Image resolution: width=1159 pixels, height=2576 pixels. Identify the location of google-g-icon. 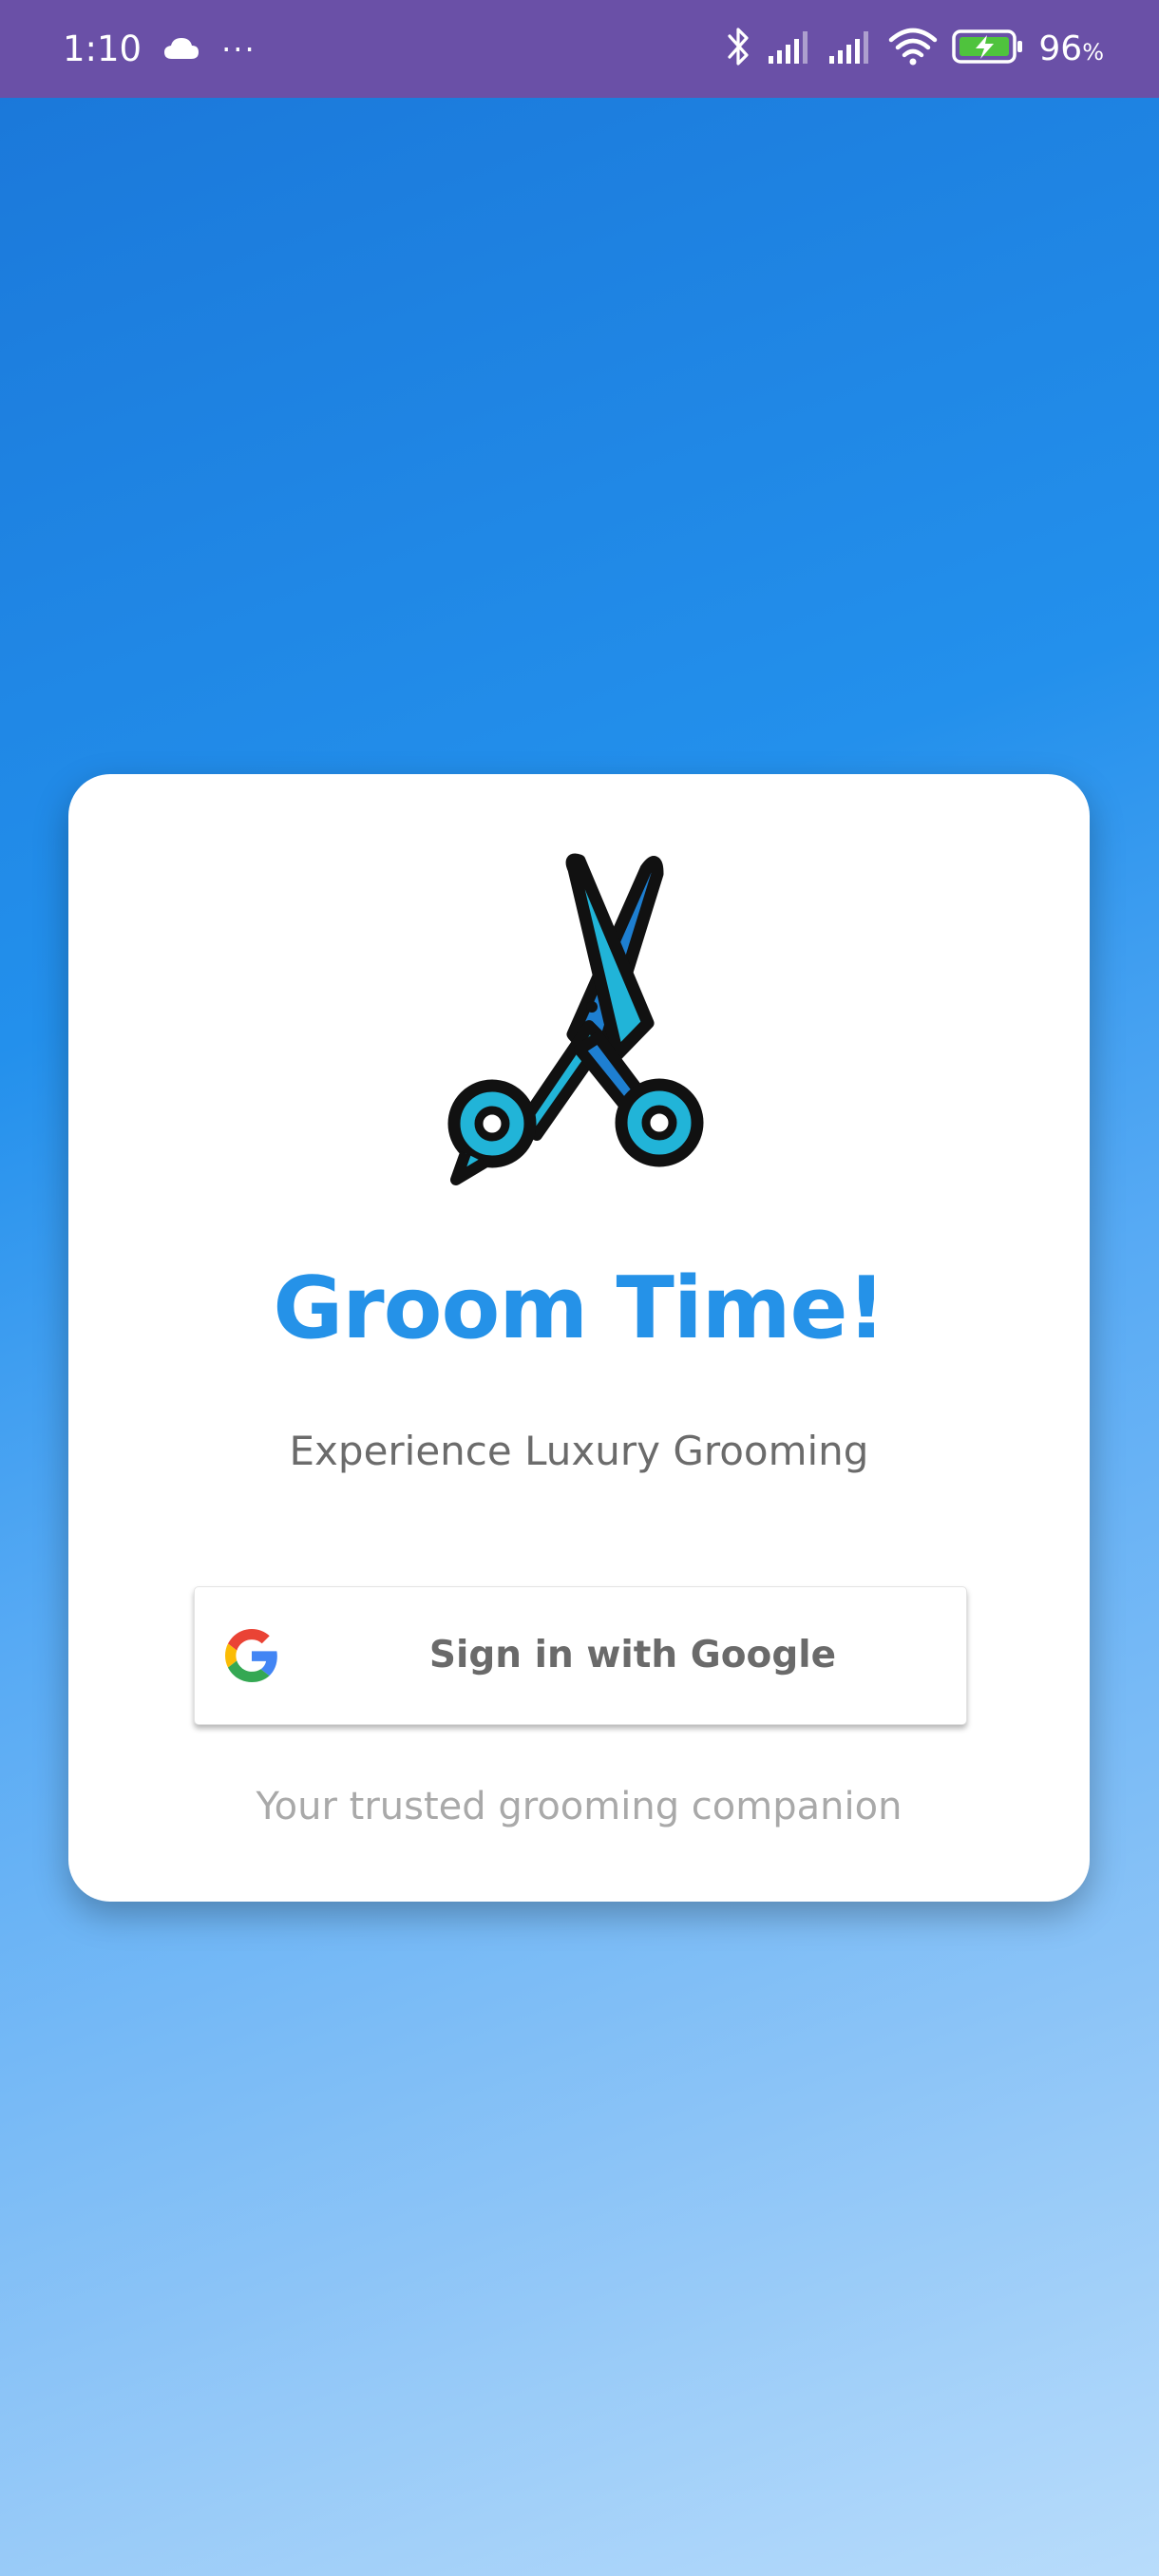
(251, 1655).